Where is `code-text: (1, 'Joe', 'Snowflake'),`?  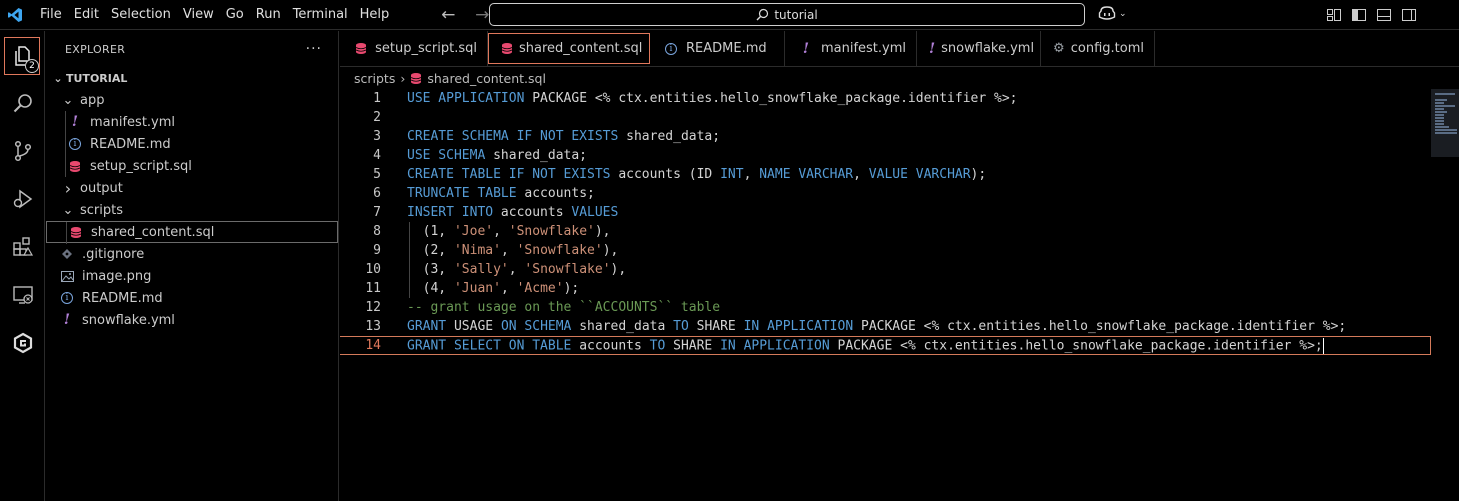
code-text: (1, 'Joe', 'Snowflake'), is located at coordinates (509, 231).